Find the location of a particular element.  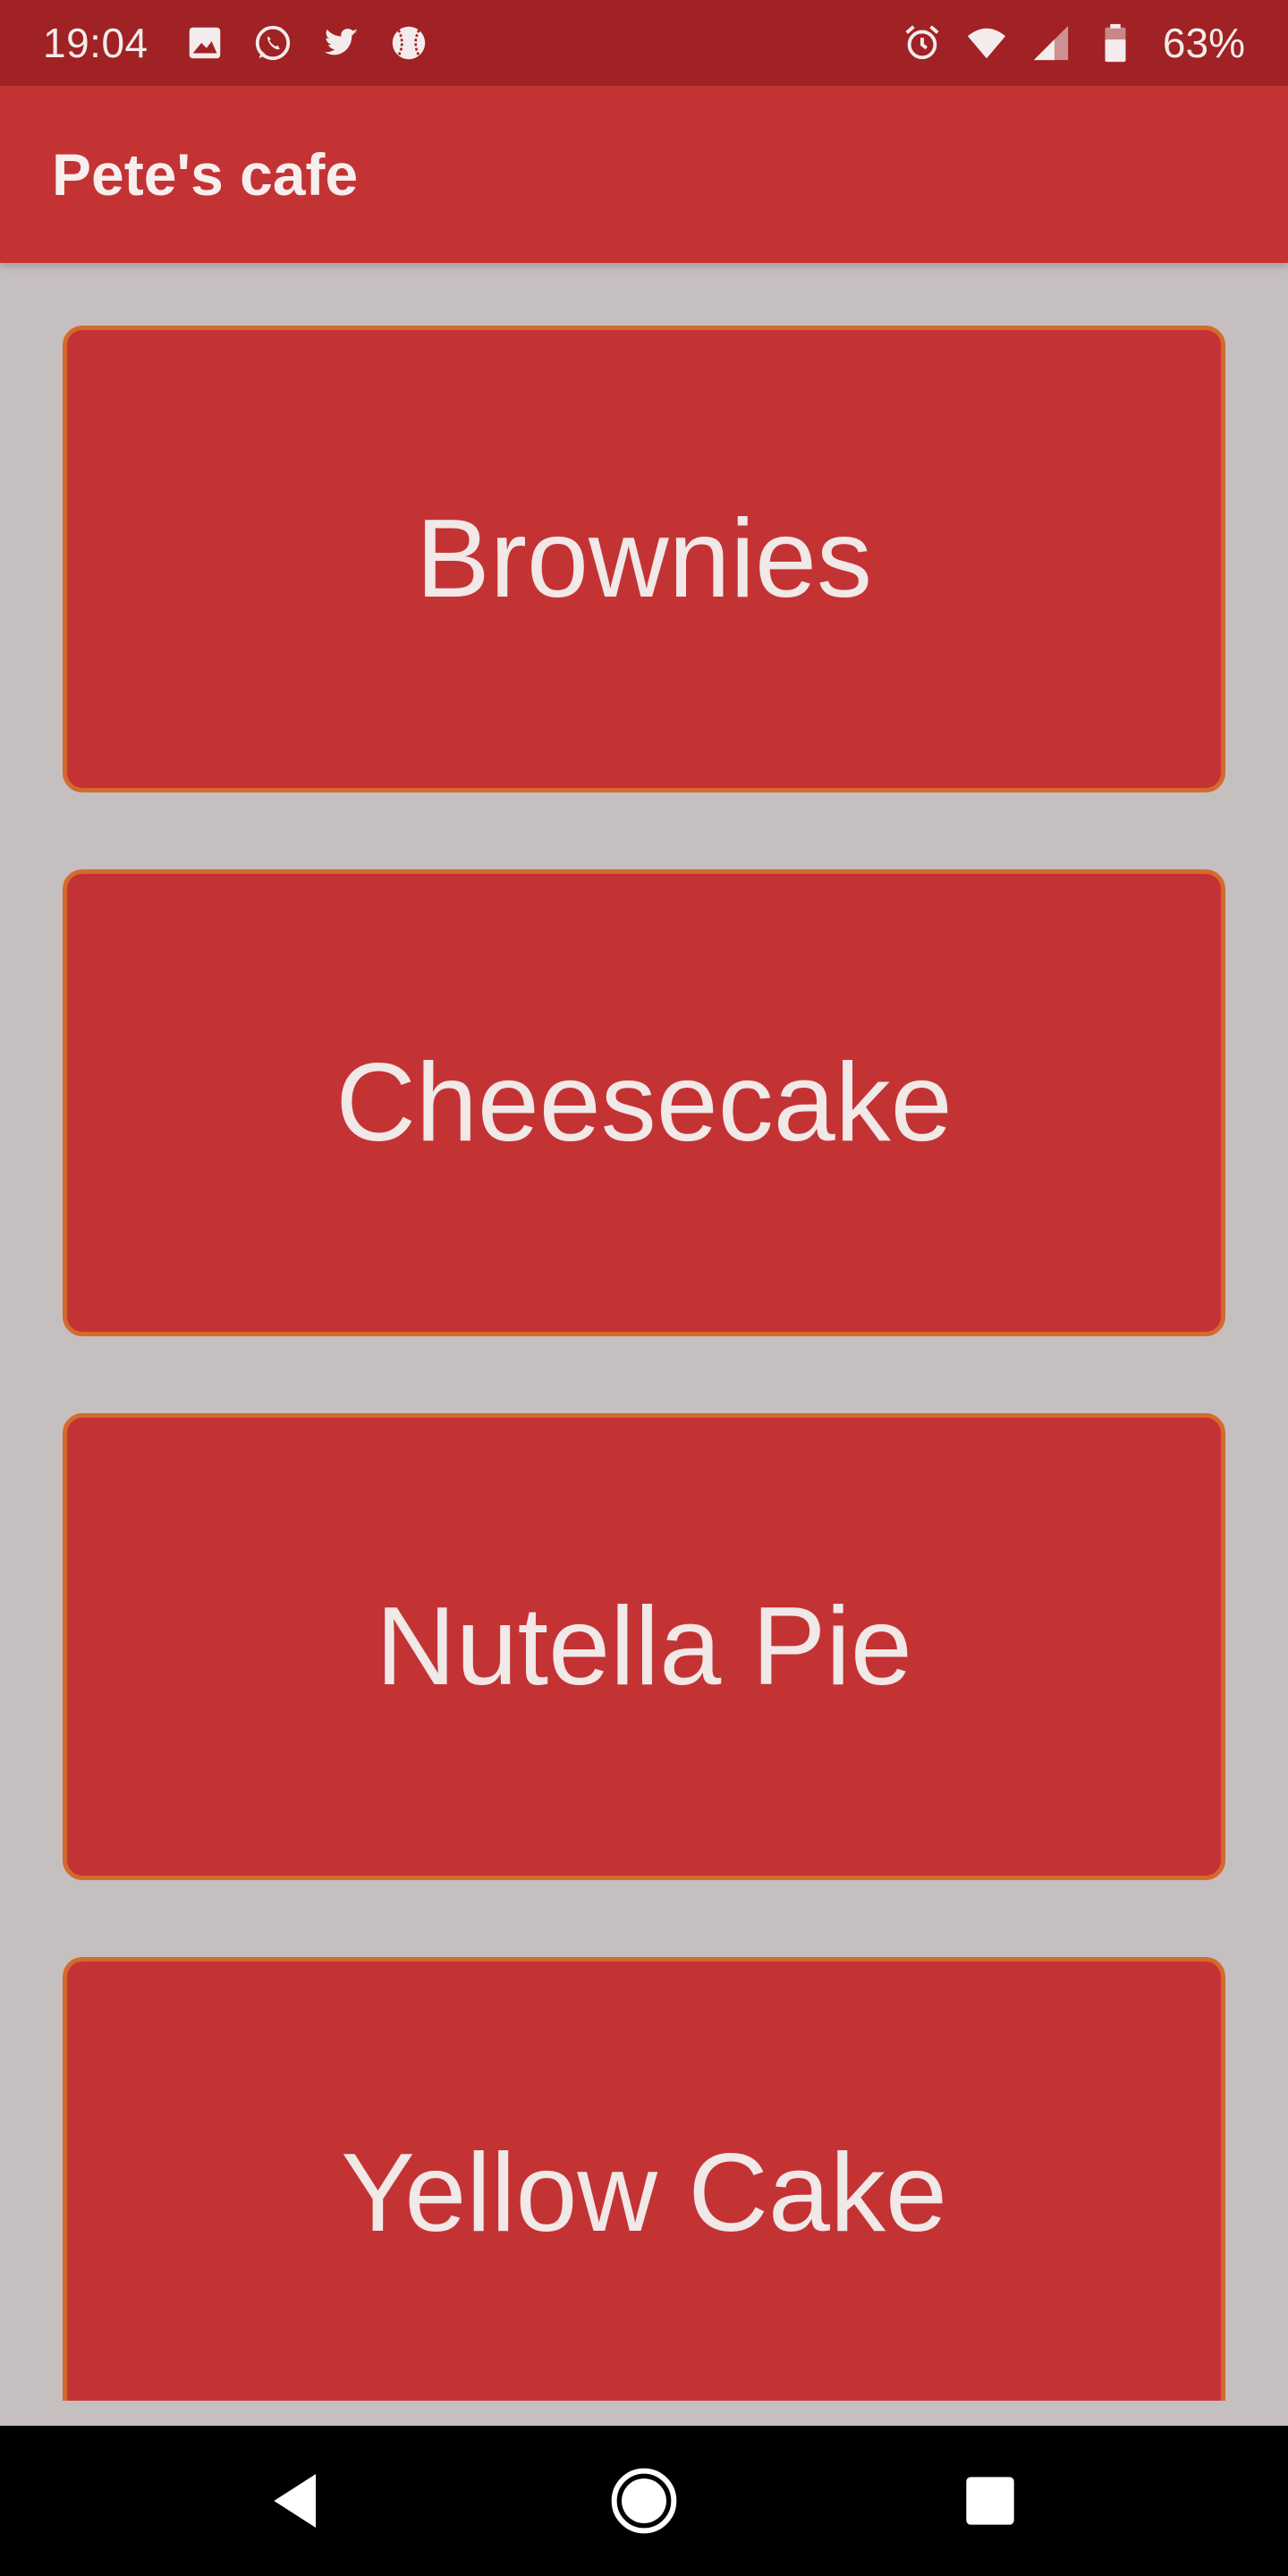

battery-icon is located at coordinates (1115, 43).